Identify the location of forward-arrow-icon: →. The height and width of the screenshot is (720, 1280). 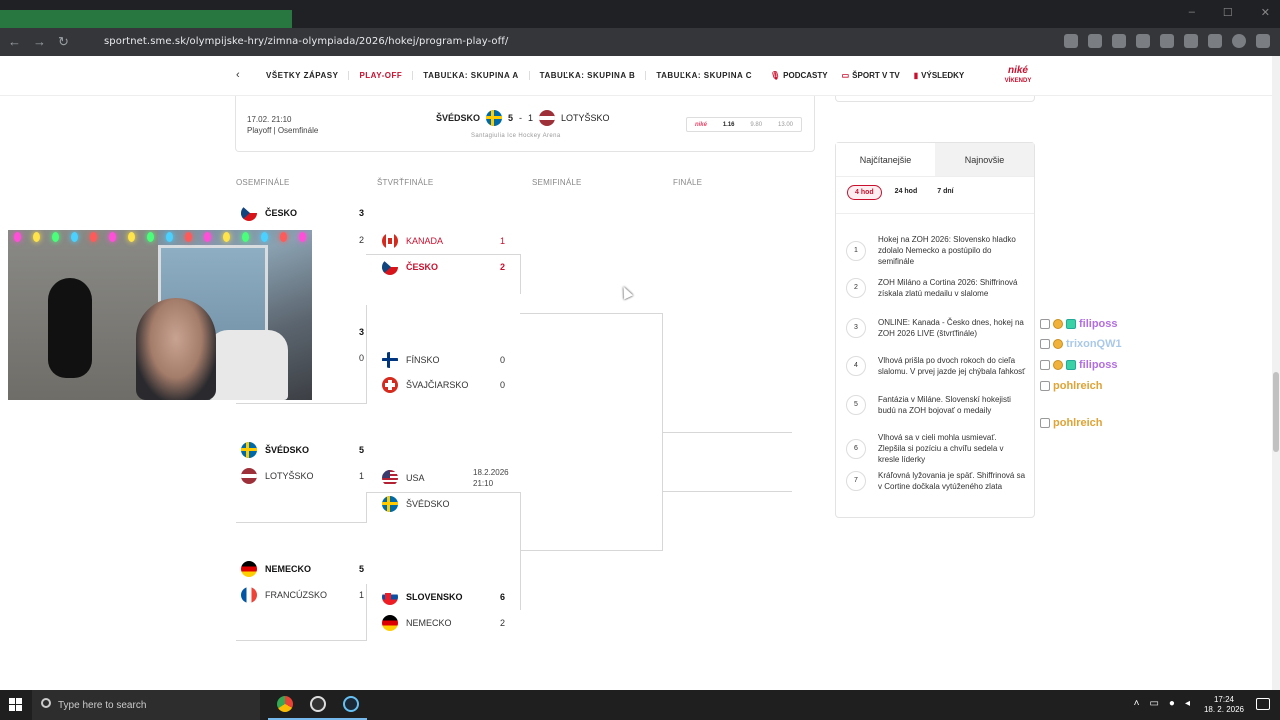
(39, 42).